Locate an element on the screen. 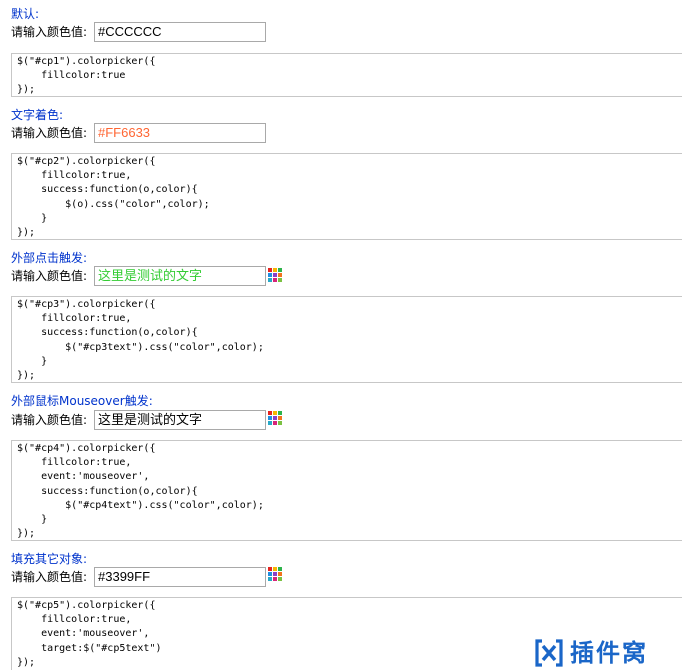 This screenshot has height=671, width=682. bracket-x-logo-icon is located at coordinates (549, 653).